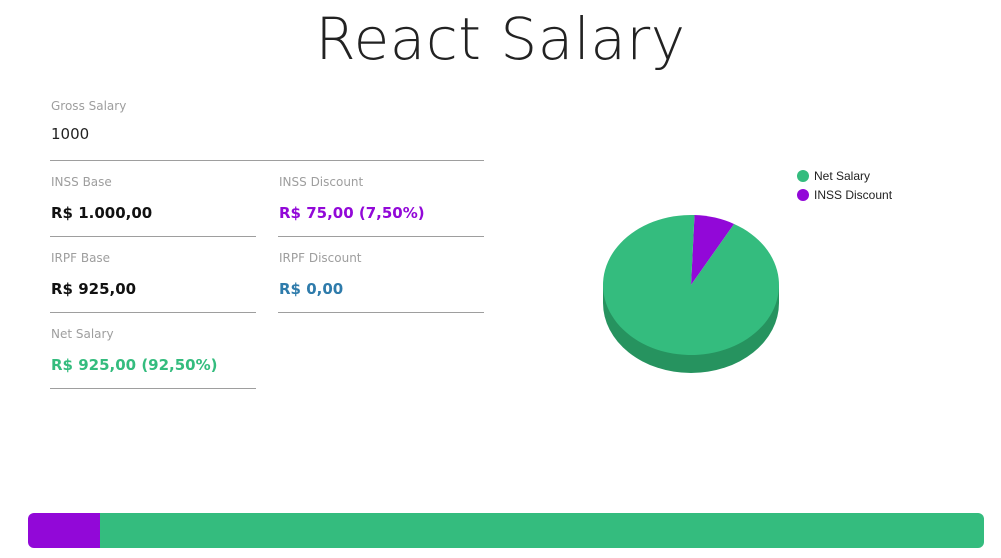  Describe the element at coordinates (81, 182) in the screenshot. I see `inss-base-label: INSS Base` at that location.